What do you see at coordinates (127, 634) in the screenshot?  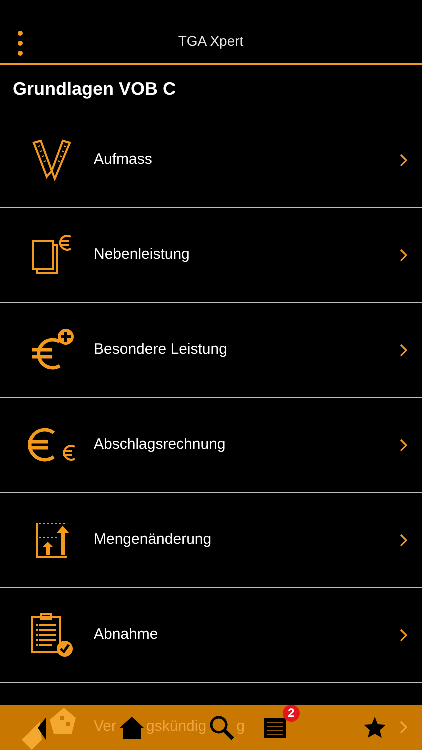 I see `item-label: Abnahme` at bounding box center [127, 634].